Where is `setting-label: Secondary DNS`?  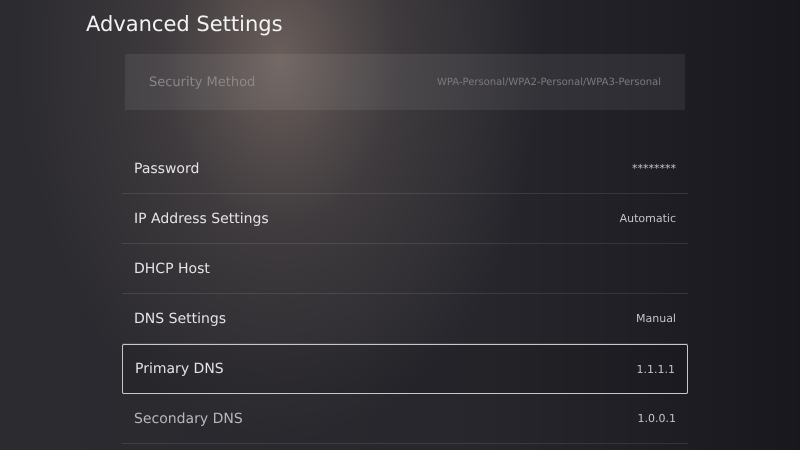 setting-label: Secondary DNS is located at coordinates (188, 418).